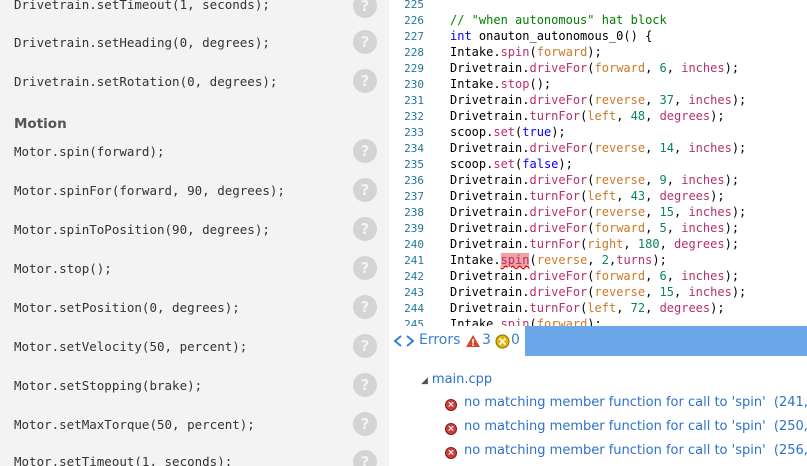 This screenshot has height=466, width=807. Describe the element at coordinates (558, 20) in the screenshot. I see `code-line: // "when autonomous" hat block` at that location.